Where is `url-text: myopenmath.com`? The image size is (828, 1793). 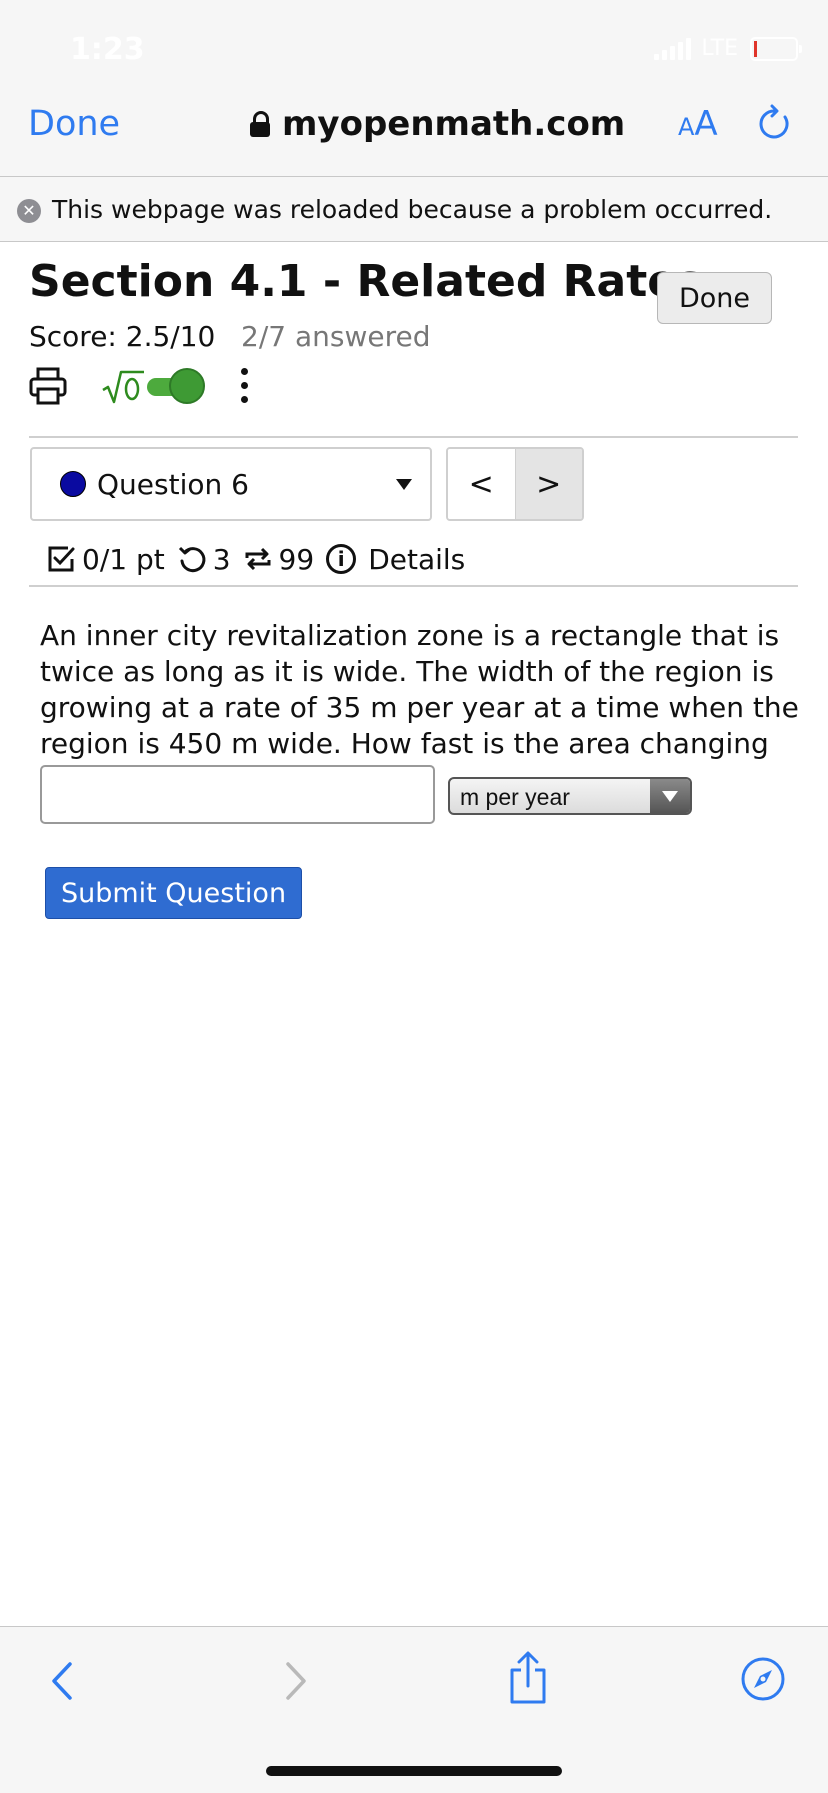 url-text: myopenmath.com is located at coordinates (454, 124).